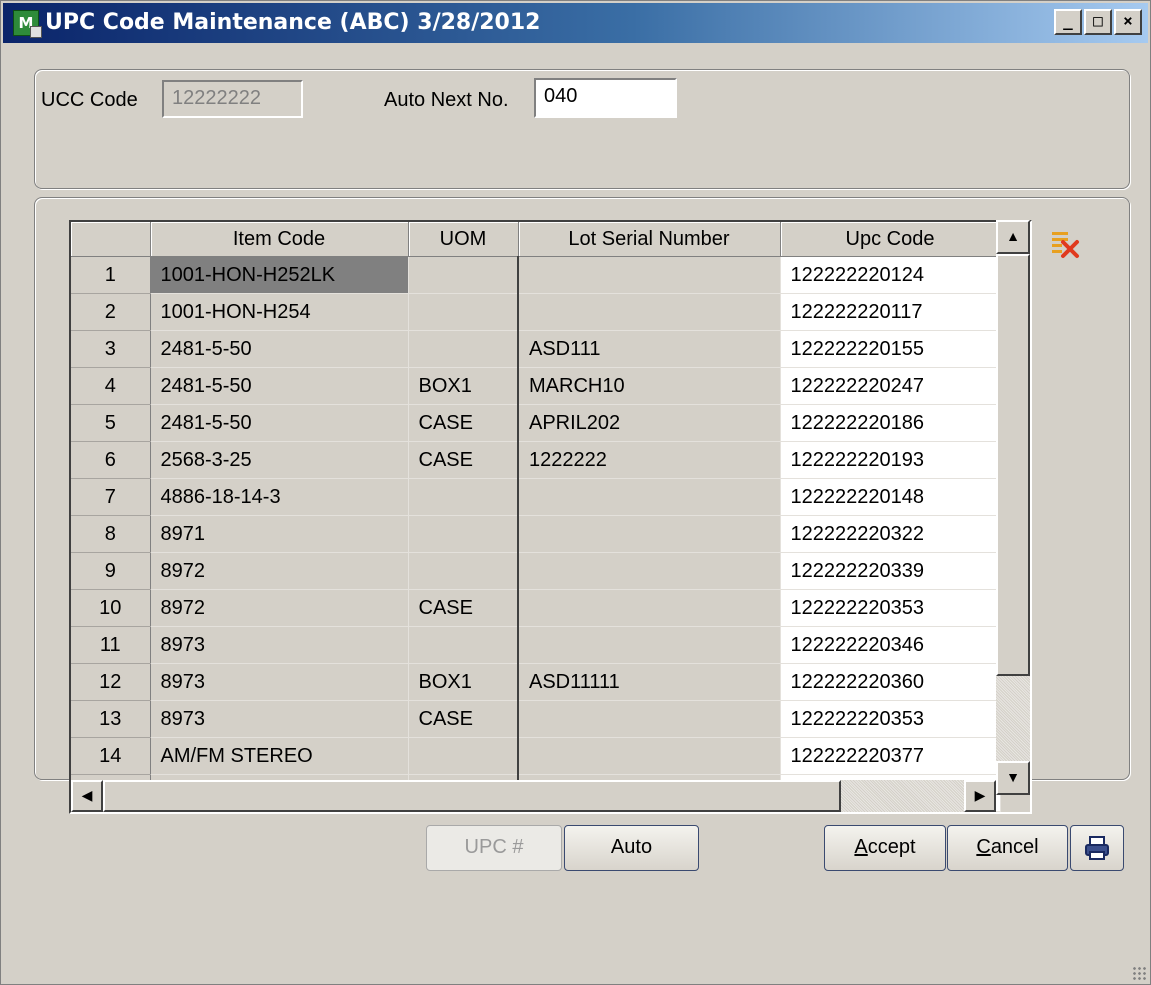 This screenshot has width=1151, height=985. What do you see at coordinates (980, 796) in the screenshot?
I see `scroll-right-arrow-icon: ▶` at bounding box center [980, 796].